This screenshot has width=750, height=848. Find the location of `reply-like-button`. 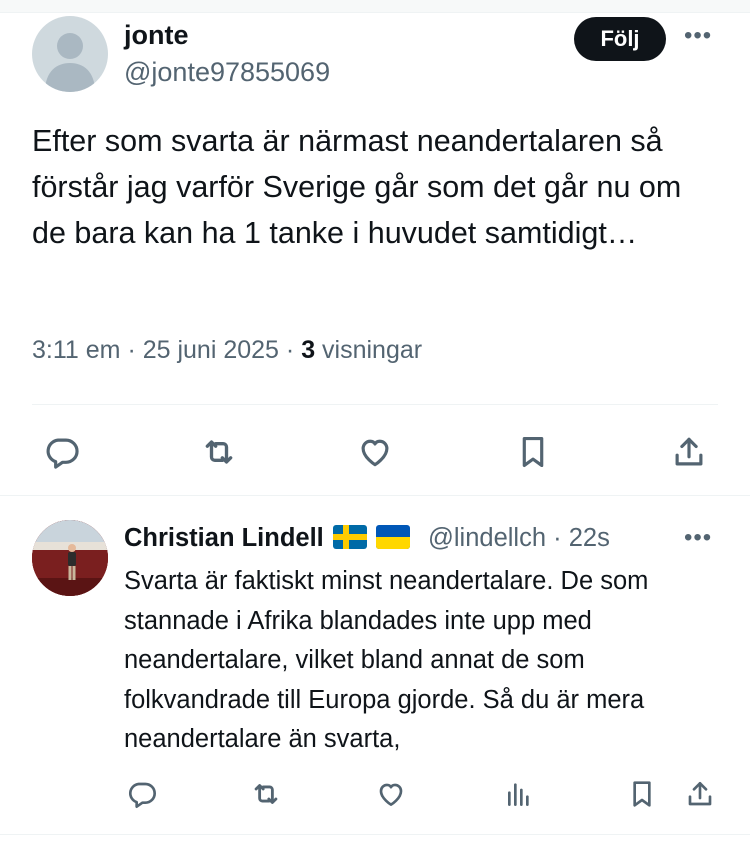

reply-like-button is located at coordinates (391, 794).